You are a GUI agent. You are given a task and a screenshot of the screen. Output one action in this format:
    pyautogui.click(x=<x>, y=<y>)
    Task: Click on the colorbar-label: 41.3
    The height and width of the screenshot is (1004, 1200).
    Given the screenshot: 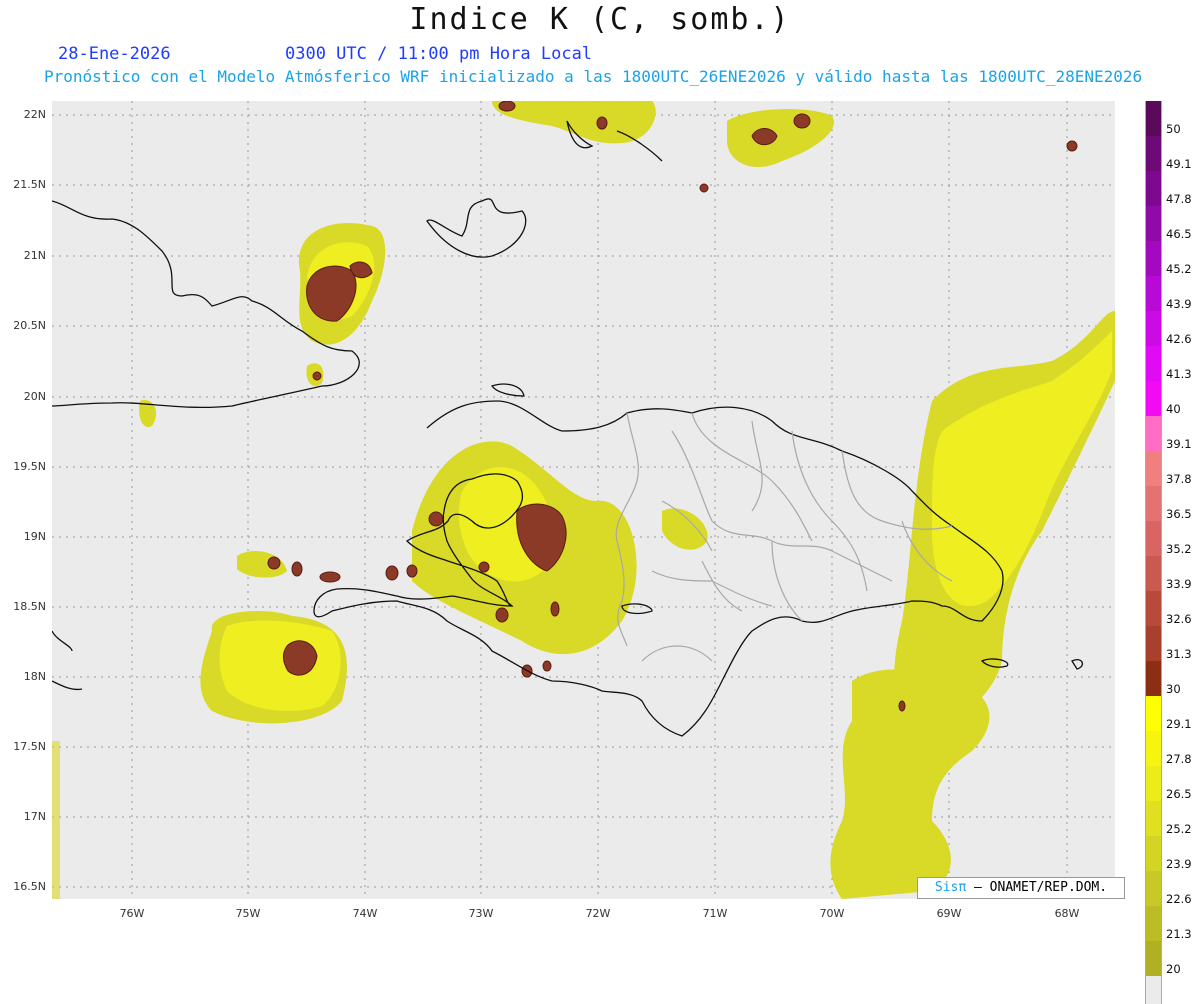 What is the action you would take?
    pyautogui.click(x=1179, y=374)
    